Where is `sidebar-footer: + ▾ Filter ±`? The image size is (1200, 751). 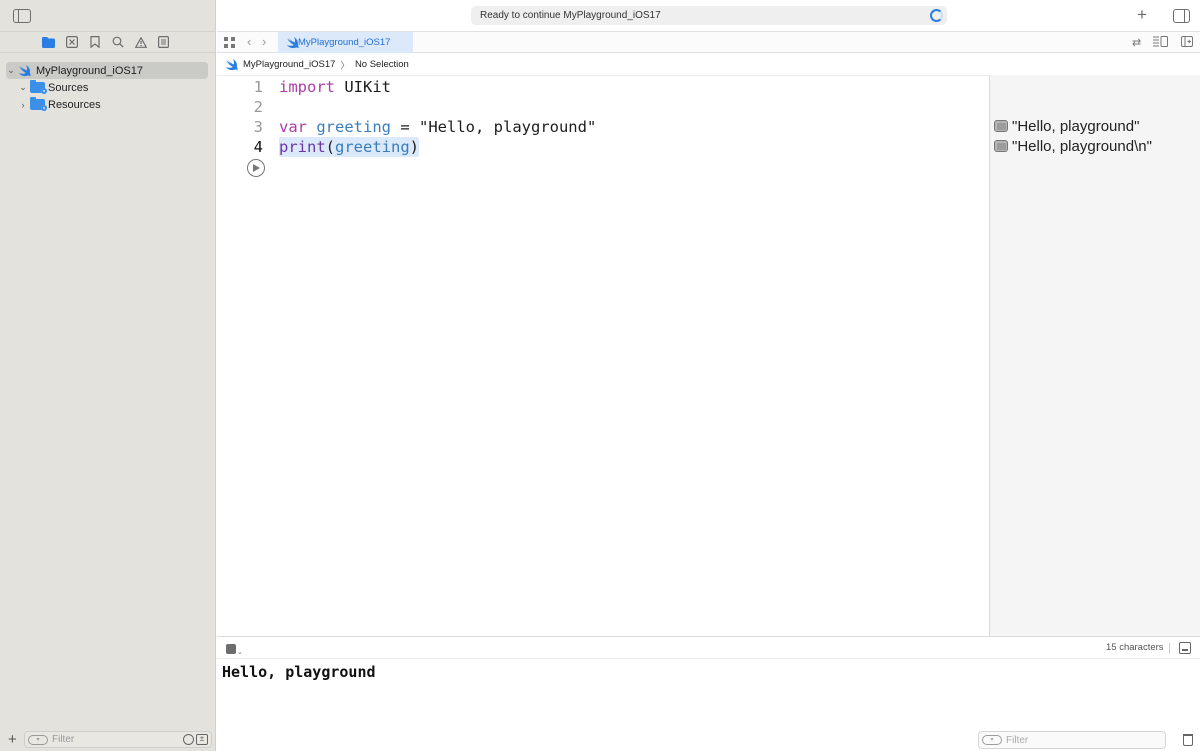
sidebar-footer: + ▾ Filter ± is located at coordinates (108, 740).